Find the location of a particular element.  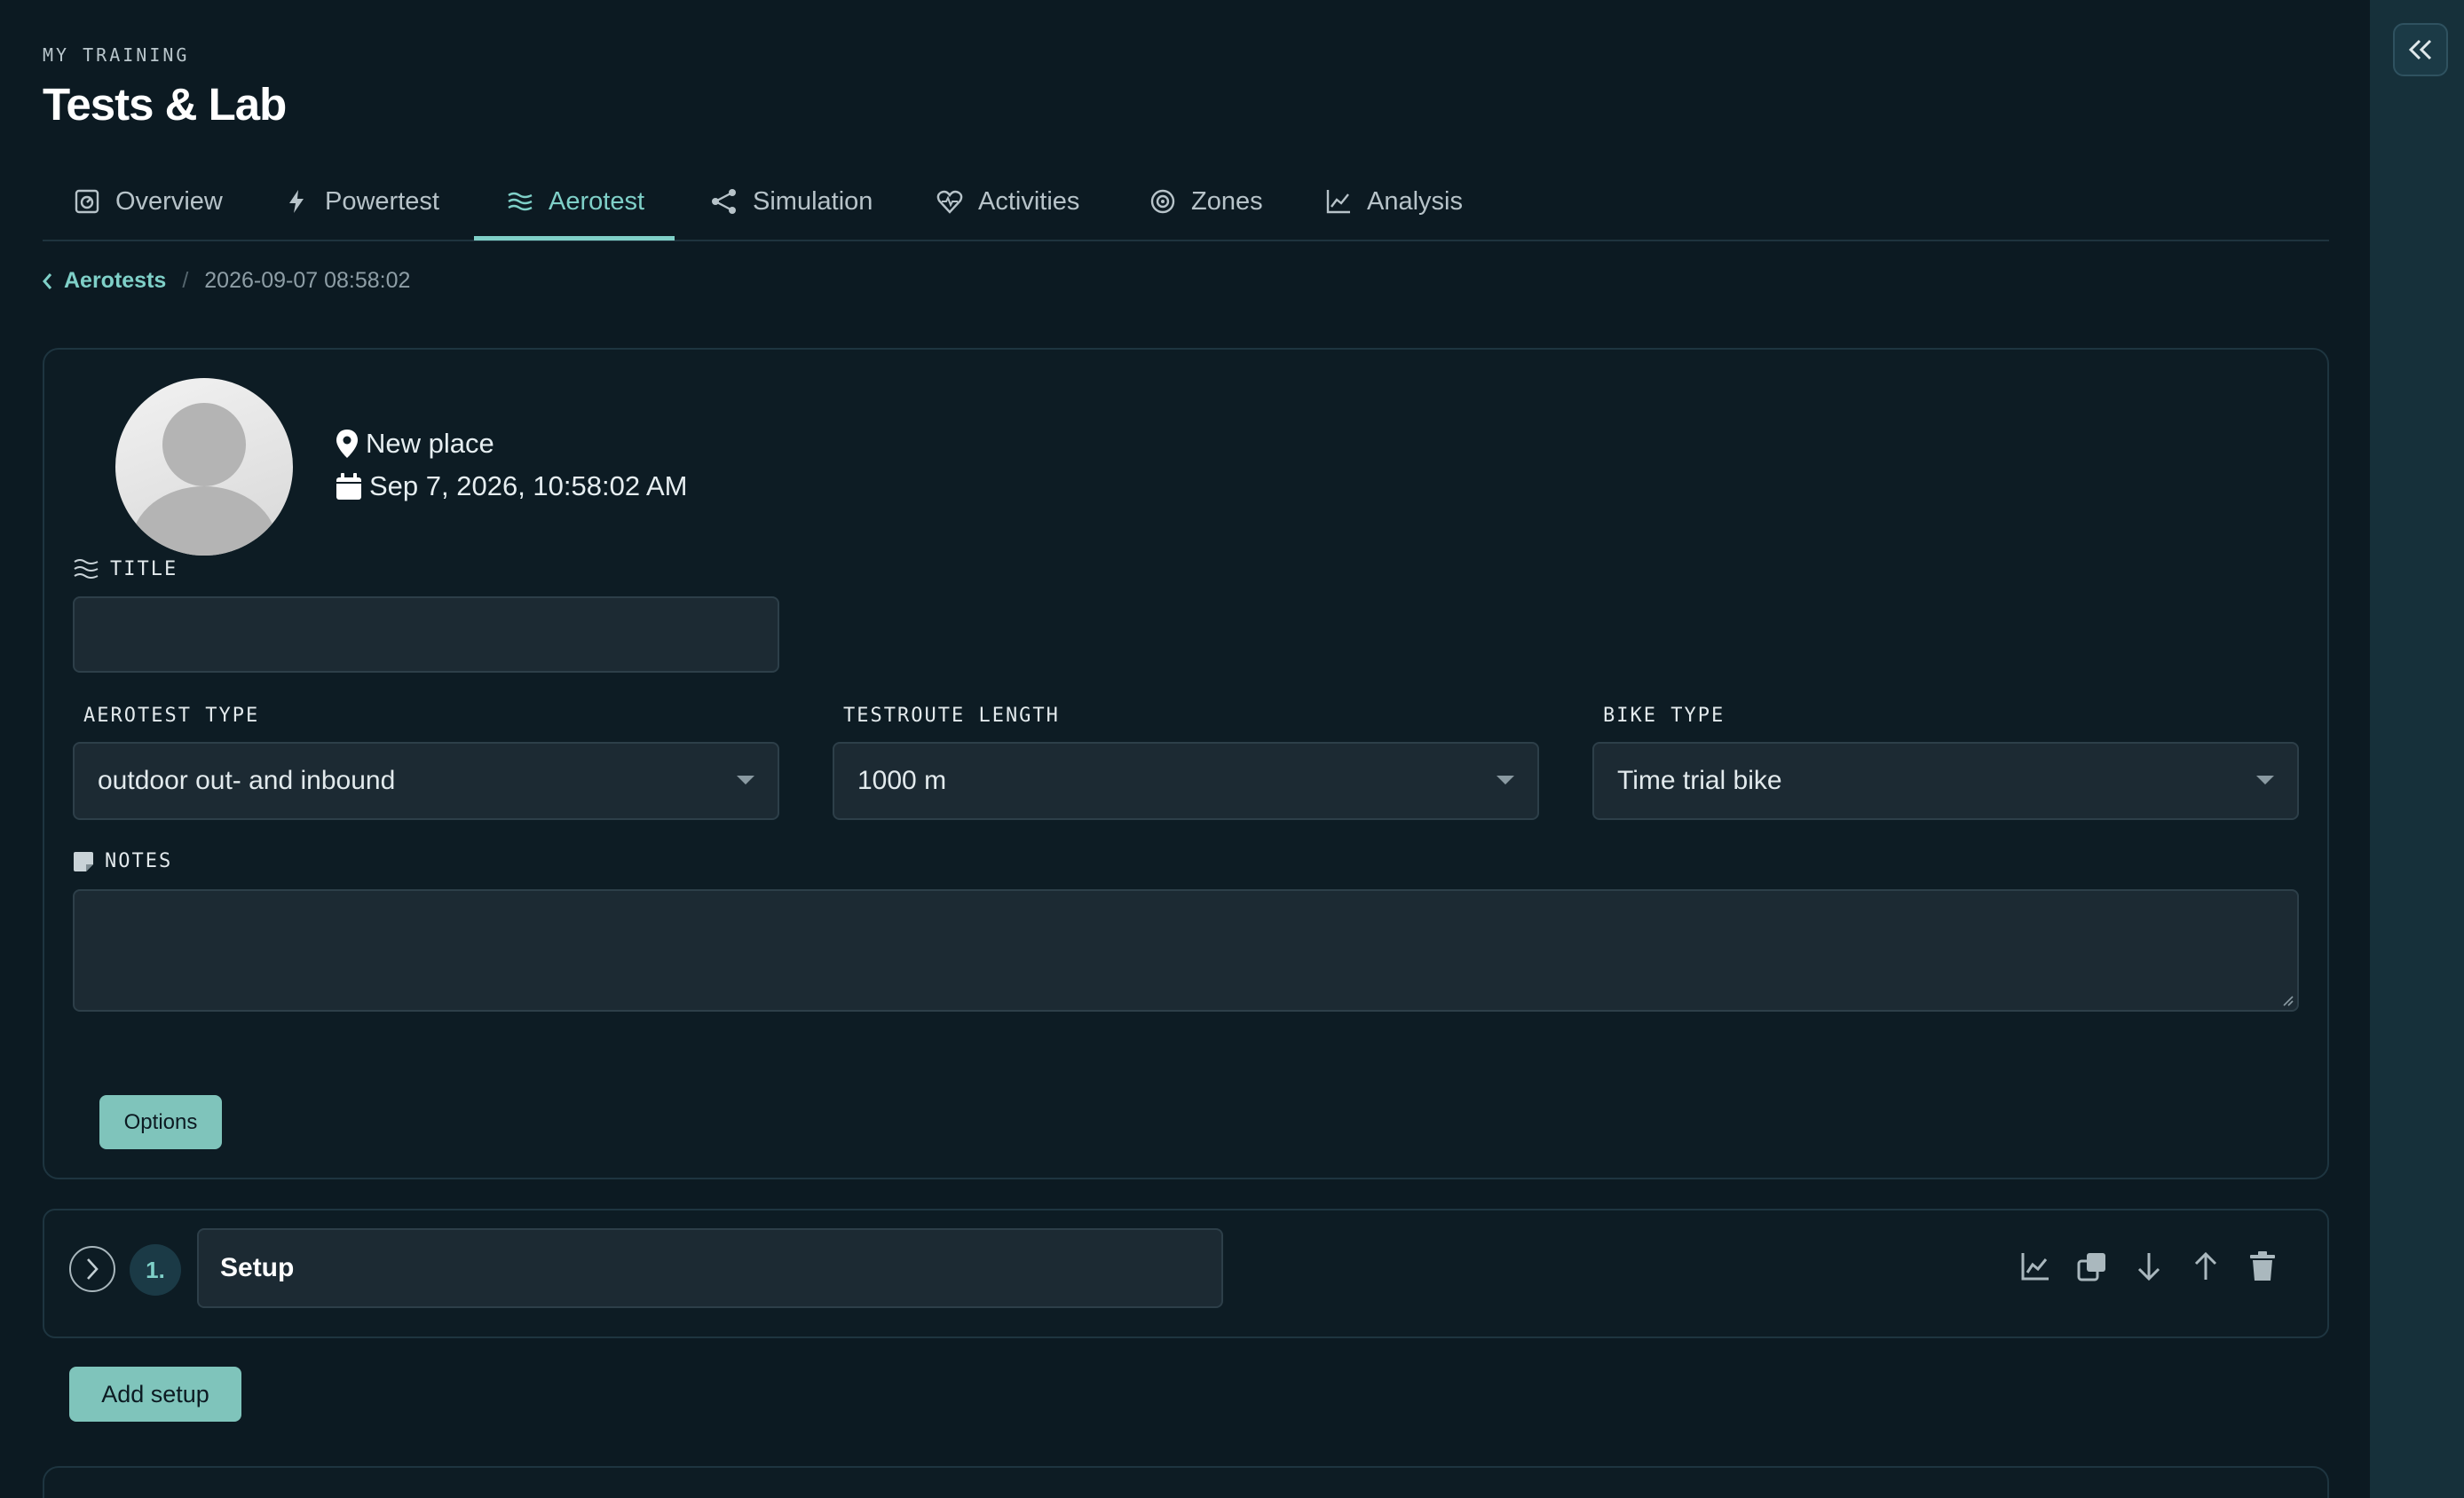

notes-label: NOTES is located at coordinates (122, 861).